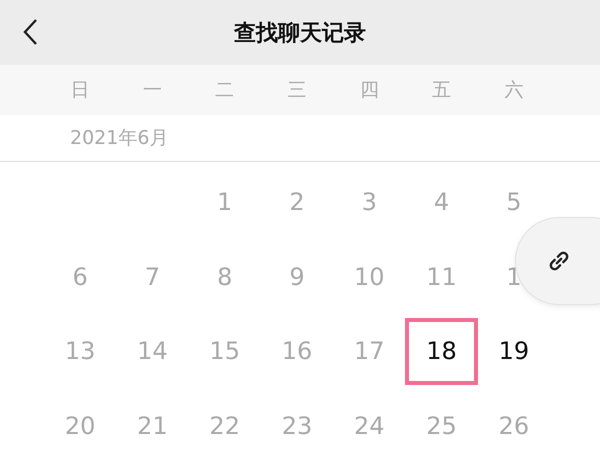 The height and width of the screenshot is (450, 600). I want to click on weekday-label: 日, so click(80, 90).